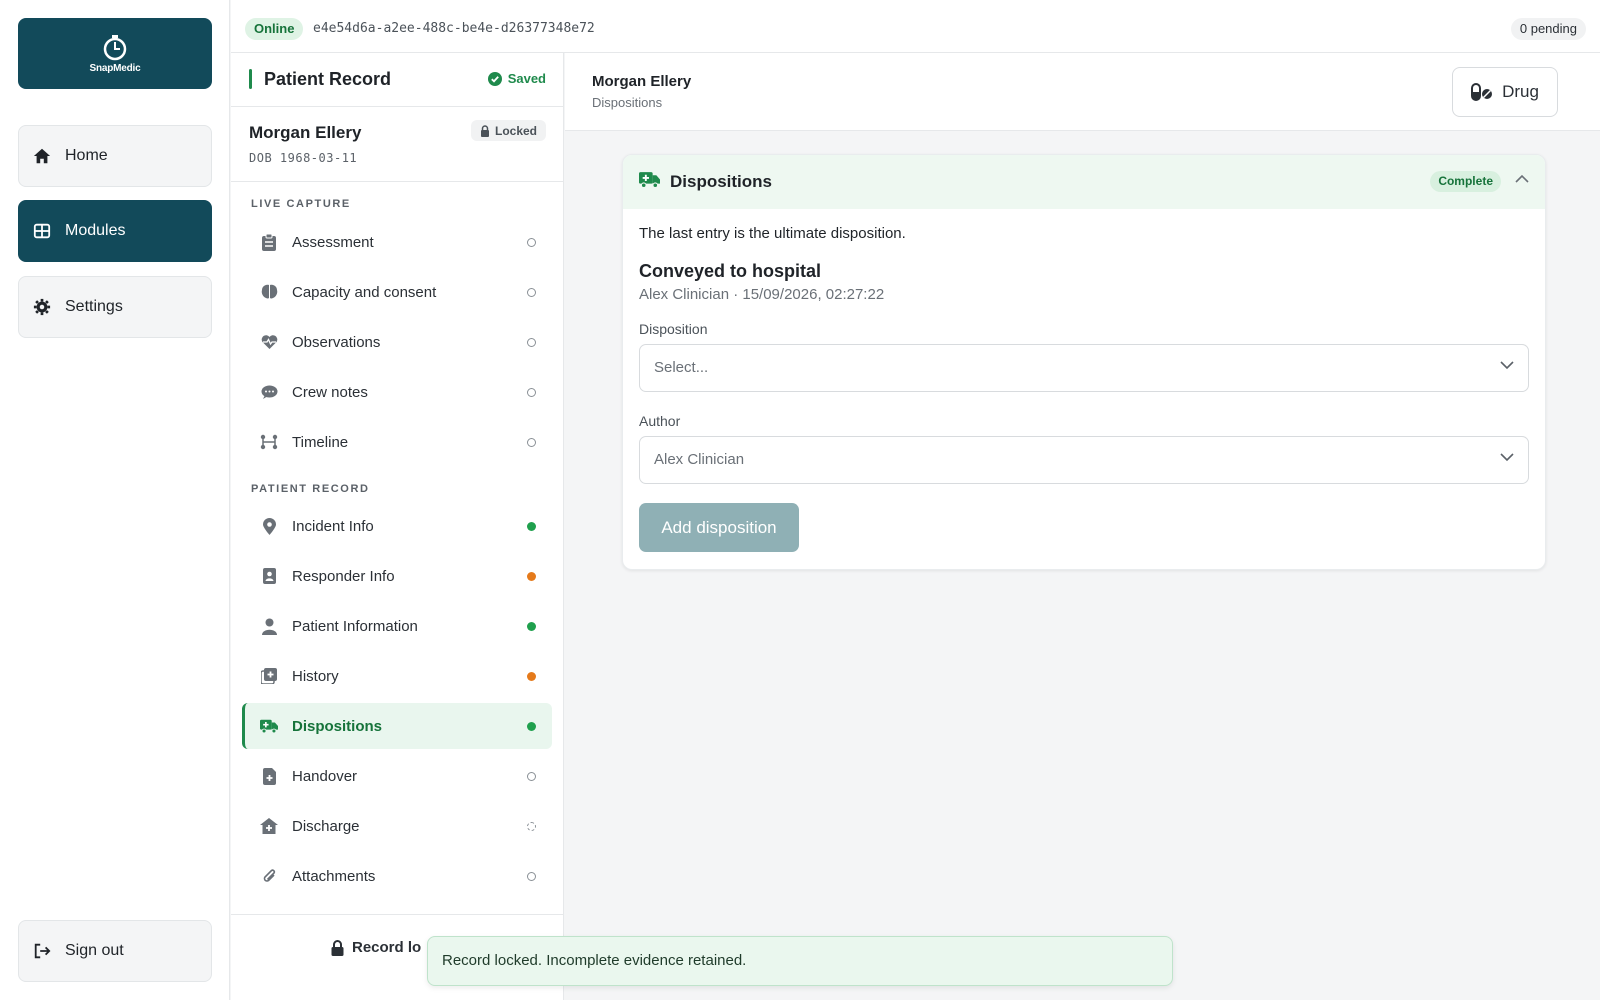 The height and width of the screenshot is (1000, 1600). Describe the element at coordinates (269, 576) in the screenshot. I see `id-badge-icon` at that location.